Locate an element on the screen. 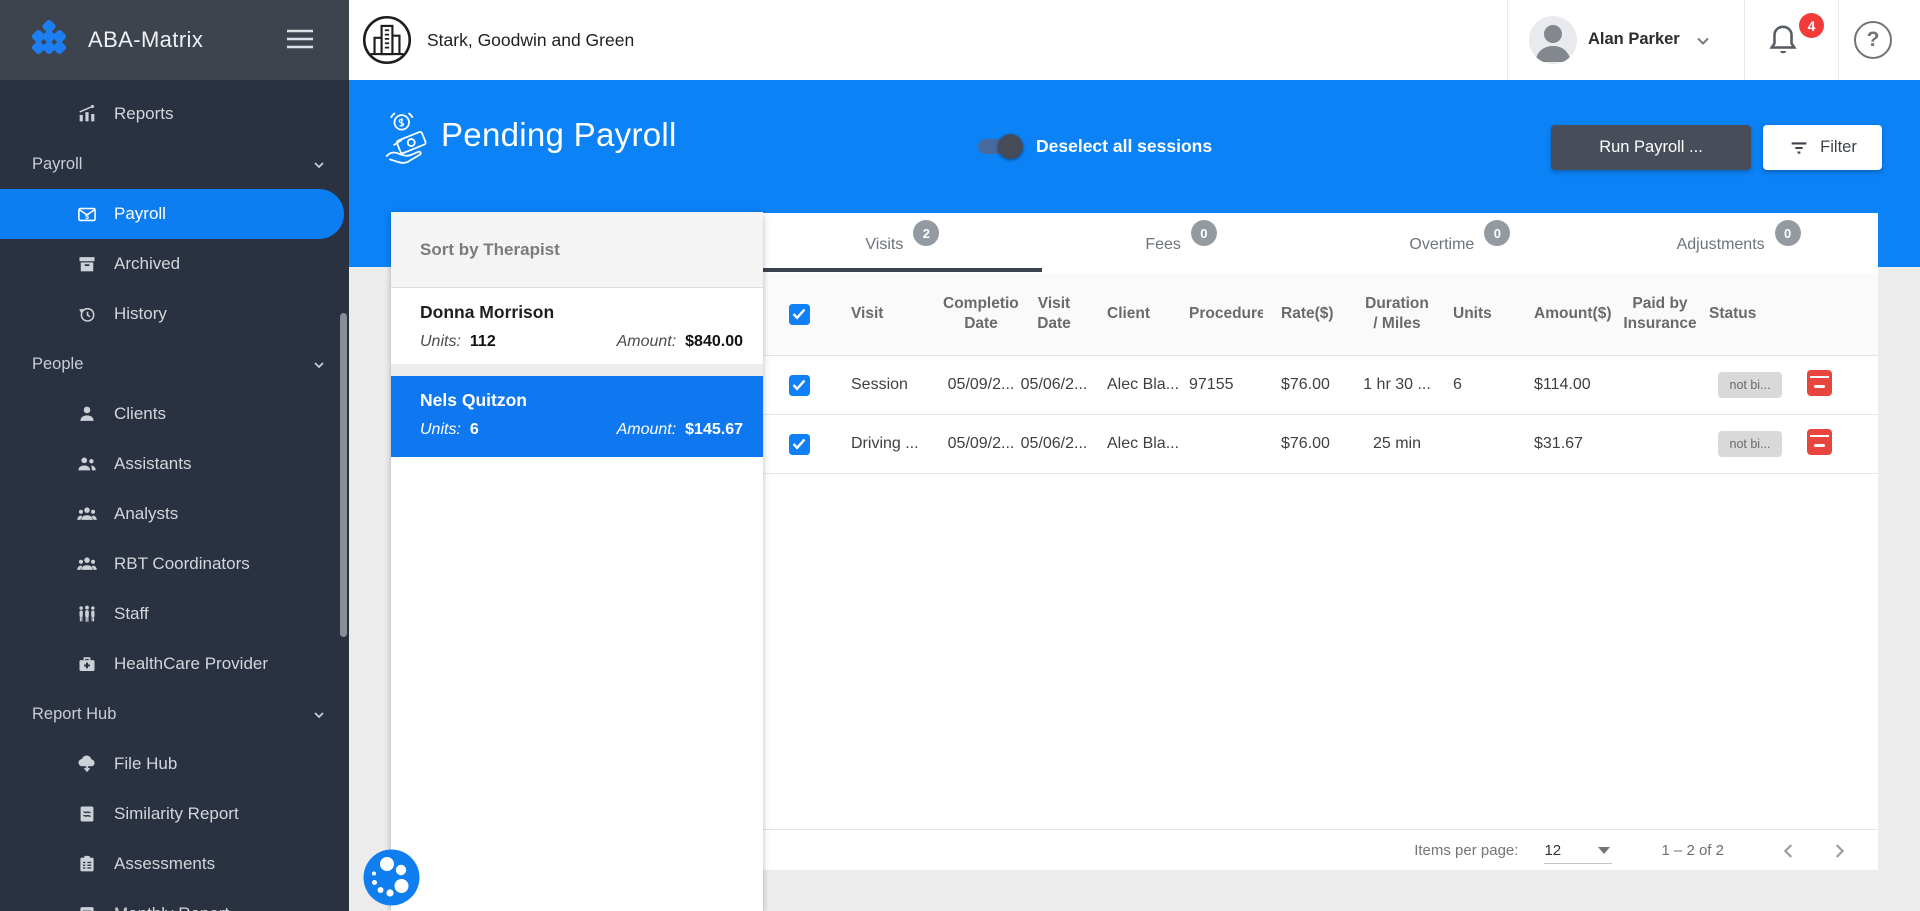 This screenshot has width=1920, height=911. page-title: Pending Payroll is located at coordinates (559, 134).